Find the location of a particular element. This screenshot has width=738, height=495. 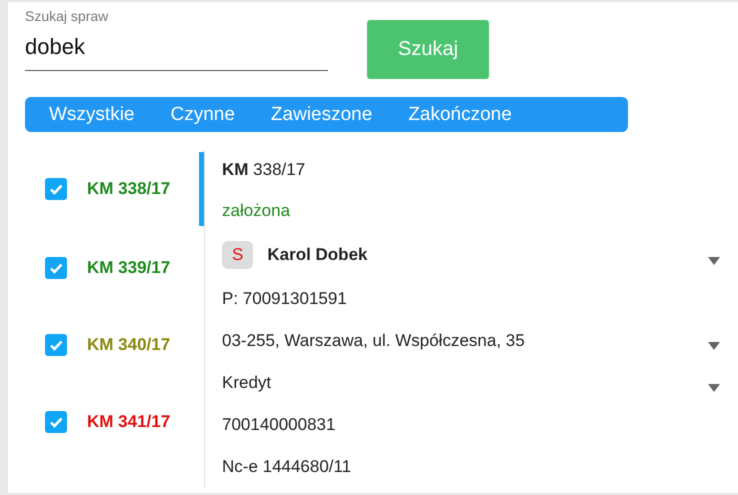

case-number: KM 340/17 is located at coordinates (128, 344).